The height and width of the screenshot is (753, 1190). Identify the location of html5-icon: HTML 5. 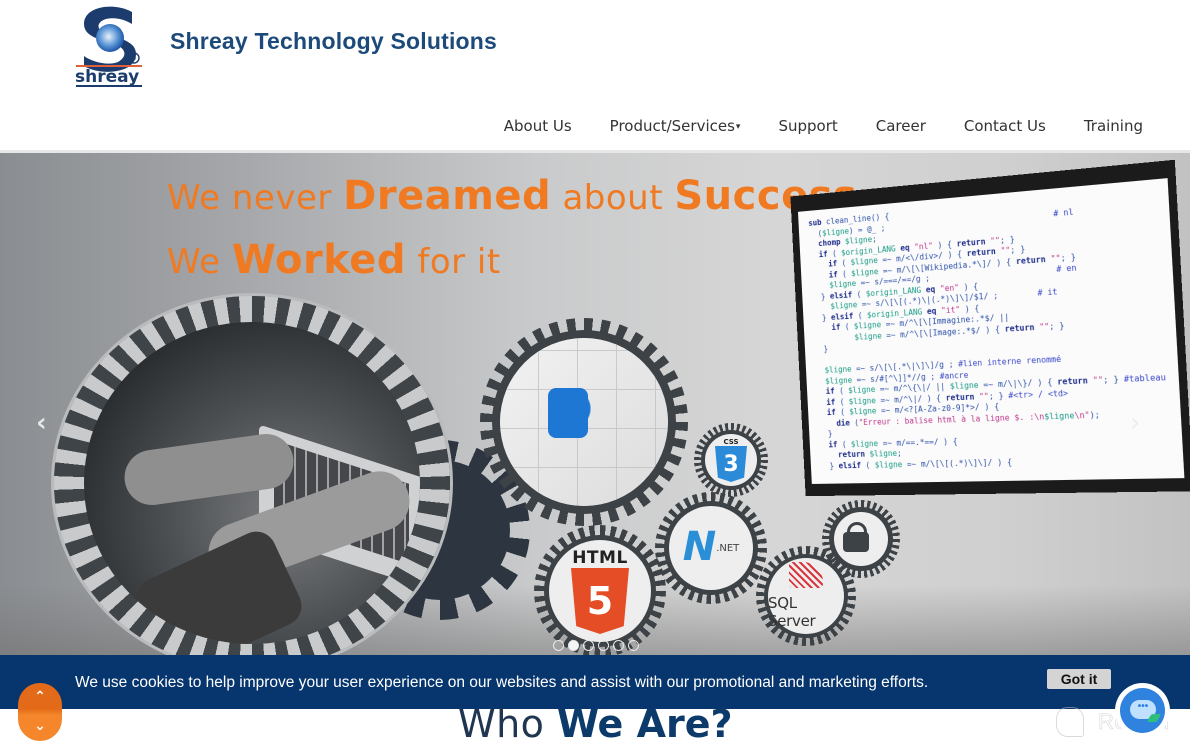
(600, 591).